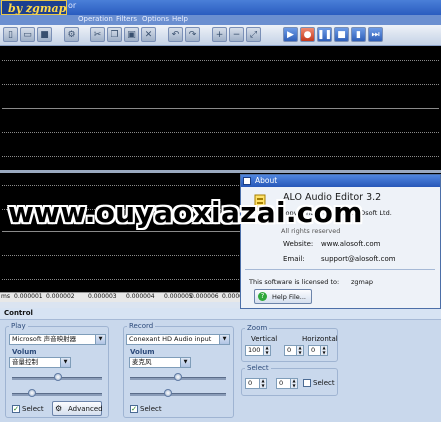 This screenshot has width=441, height=422. I want to click on zoom-vertical-label: Vertical, so click(264, 339).